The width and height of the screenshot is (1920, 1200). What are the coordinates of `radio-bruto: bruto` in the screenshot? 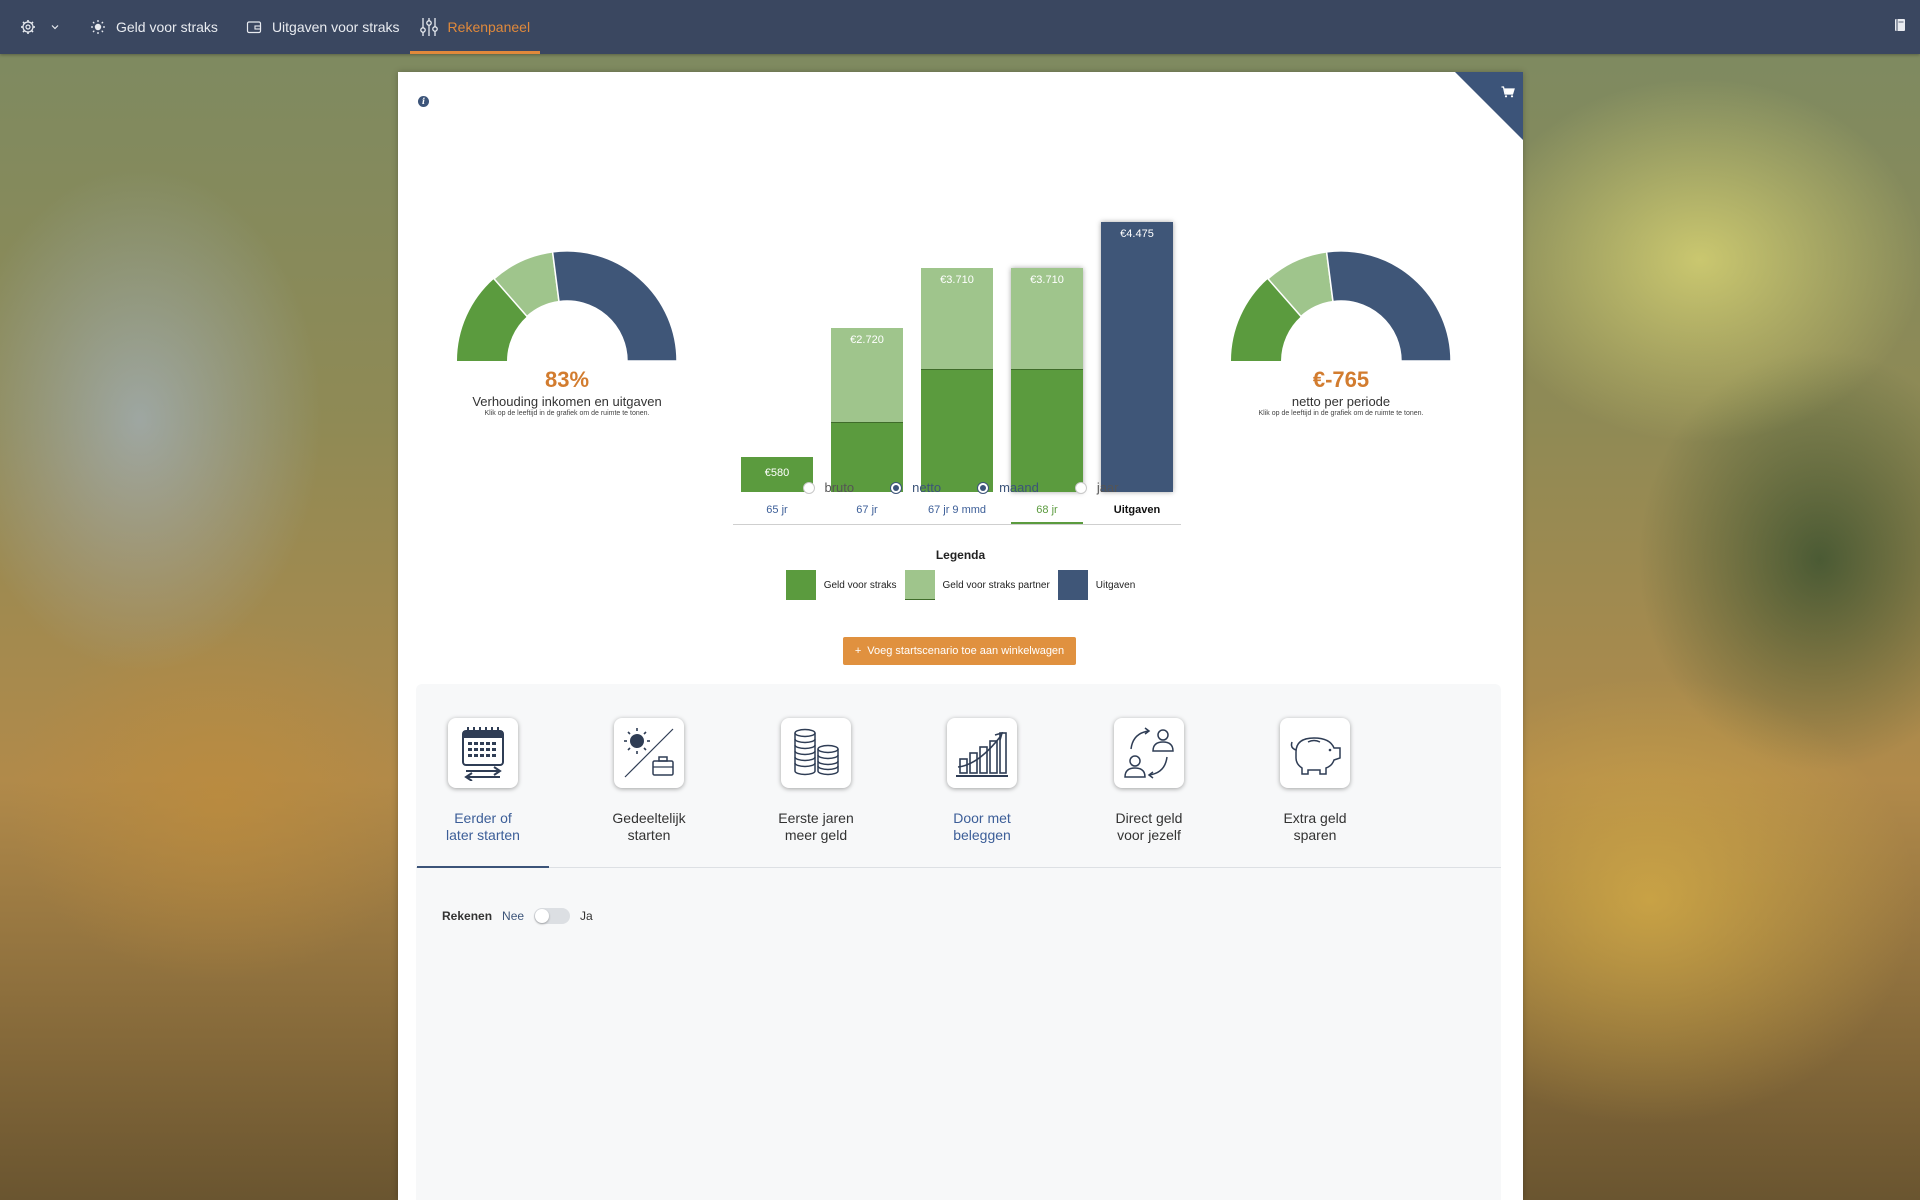 It's located at (828, 487).